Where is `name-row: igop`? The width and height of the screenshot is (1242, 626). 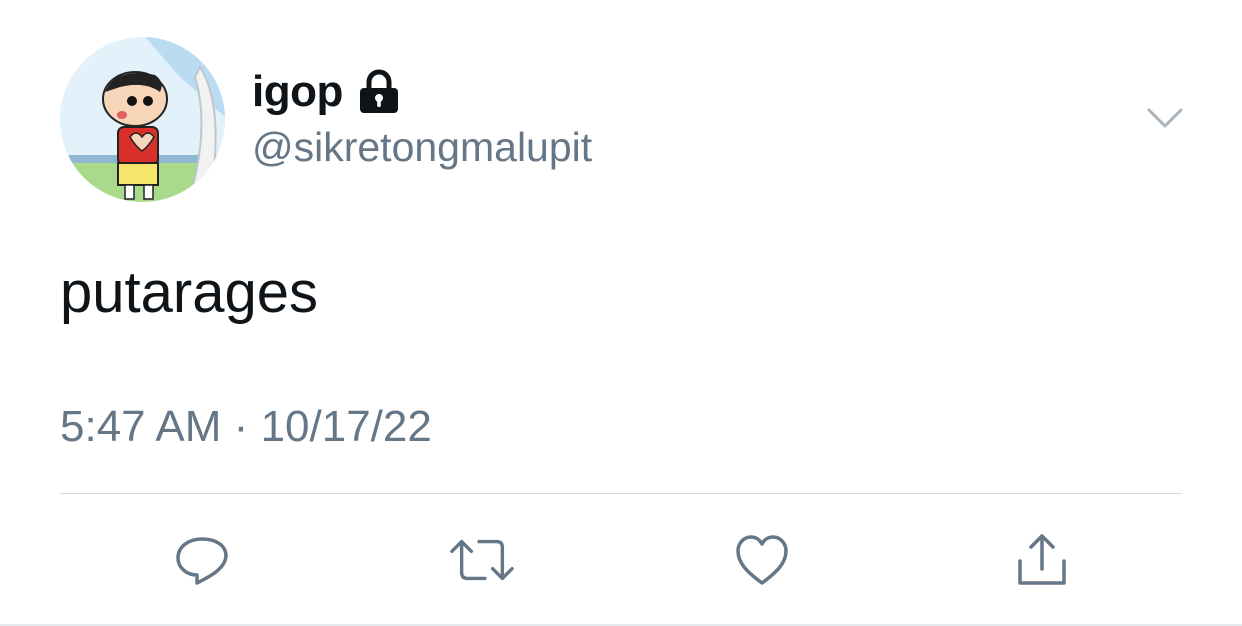 name-row: igop is located at coordinates (326, 92).